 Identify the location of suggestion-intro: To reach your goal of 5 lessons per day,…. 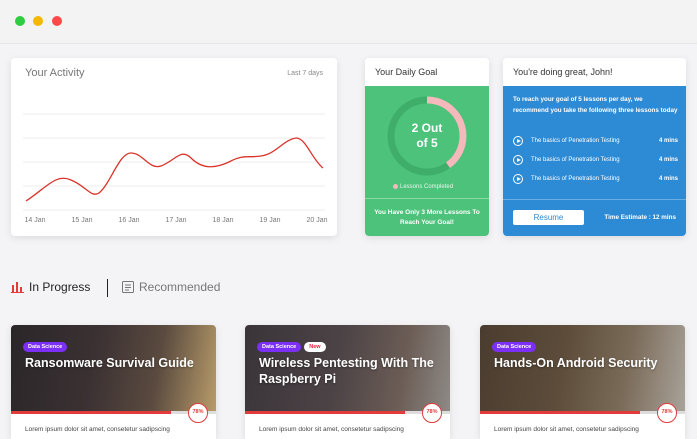
(595, 105).